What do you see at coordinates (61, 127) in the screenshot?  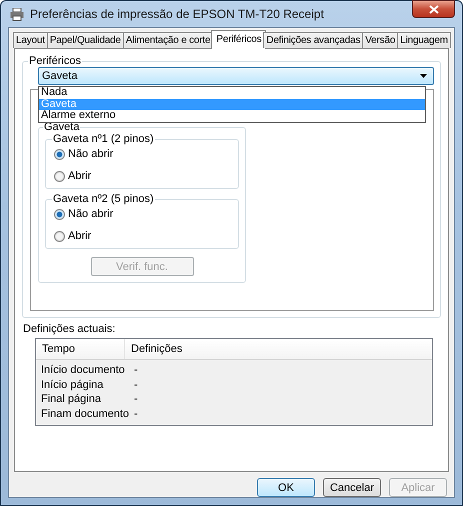 I see `group-label: Gaveta` at bounding box center [61, 127].